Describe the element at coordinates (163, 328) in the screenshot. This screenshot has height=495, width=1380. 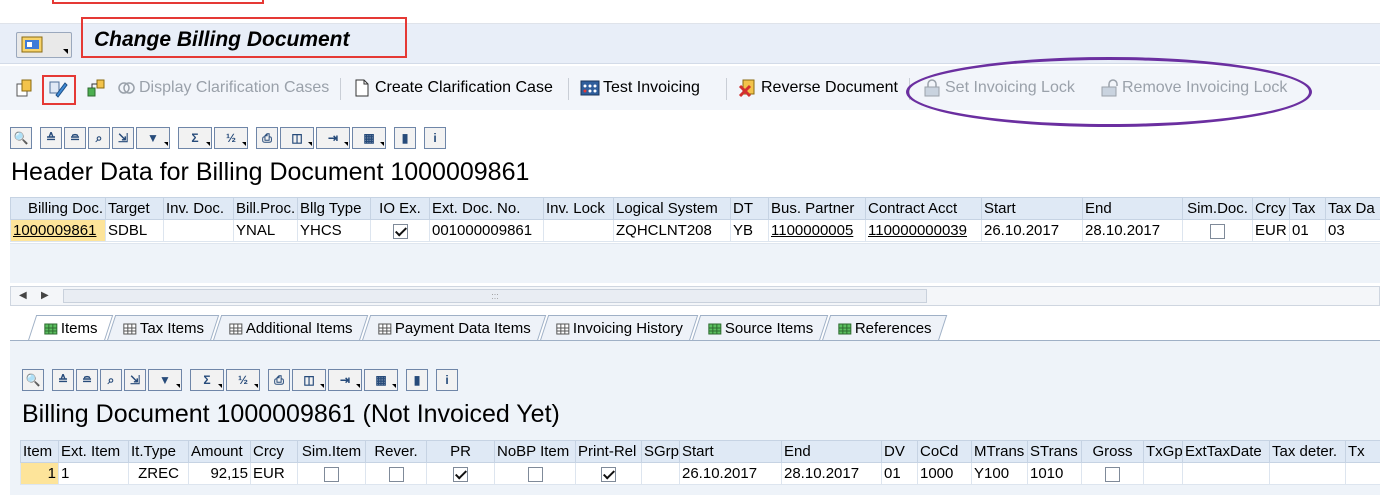
I see `tab-tax-items: Tax Items` at that location.